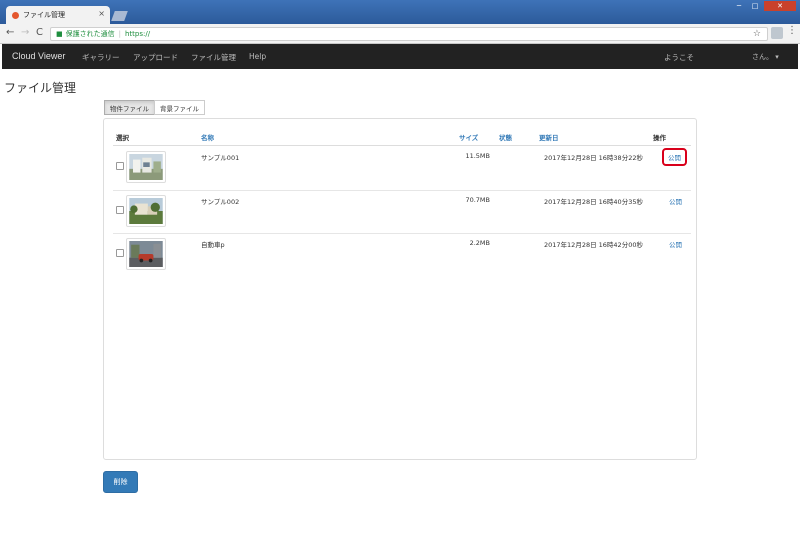 The width and height of the screenshot is (800, 556). I want to click on header-divider, so click(402, 145).